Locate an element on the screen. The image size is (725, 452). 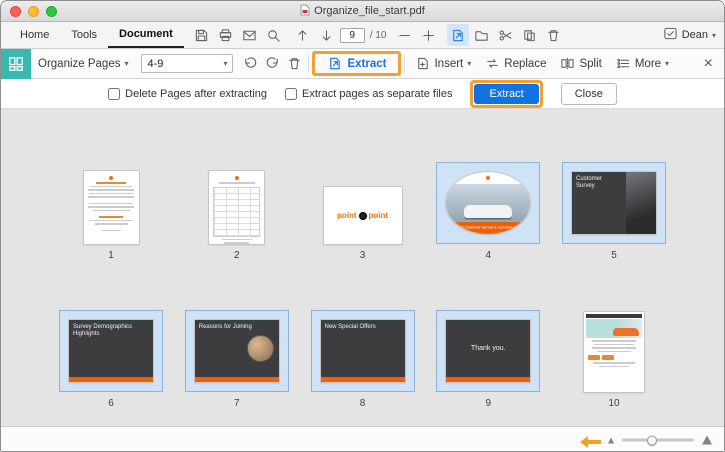
close-tool-icon: × is located at coordinates (708, 63).